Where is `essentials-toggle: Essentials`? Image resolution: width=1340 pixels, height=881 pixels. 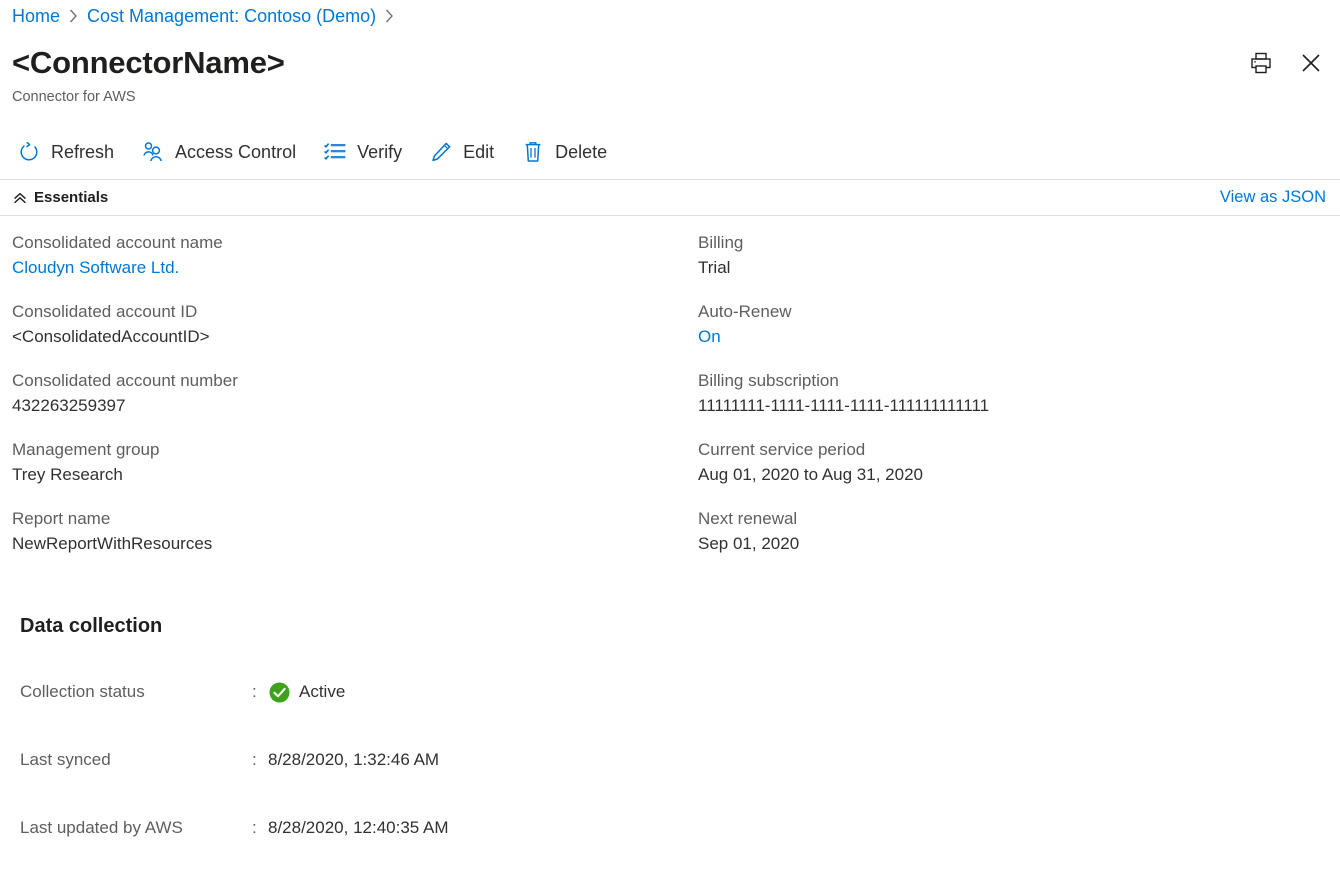
essentials-toggle: Essentials is located at coordinates (60, 198).